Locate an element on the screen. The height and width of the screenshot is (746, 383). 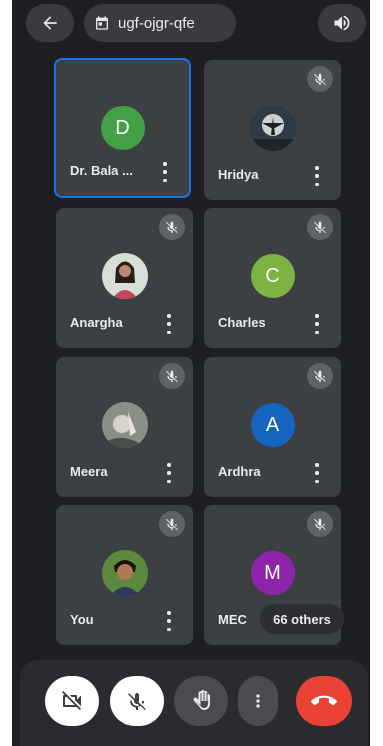
participant-name: Charles is located at coordinates (242, 322).